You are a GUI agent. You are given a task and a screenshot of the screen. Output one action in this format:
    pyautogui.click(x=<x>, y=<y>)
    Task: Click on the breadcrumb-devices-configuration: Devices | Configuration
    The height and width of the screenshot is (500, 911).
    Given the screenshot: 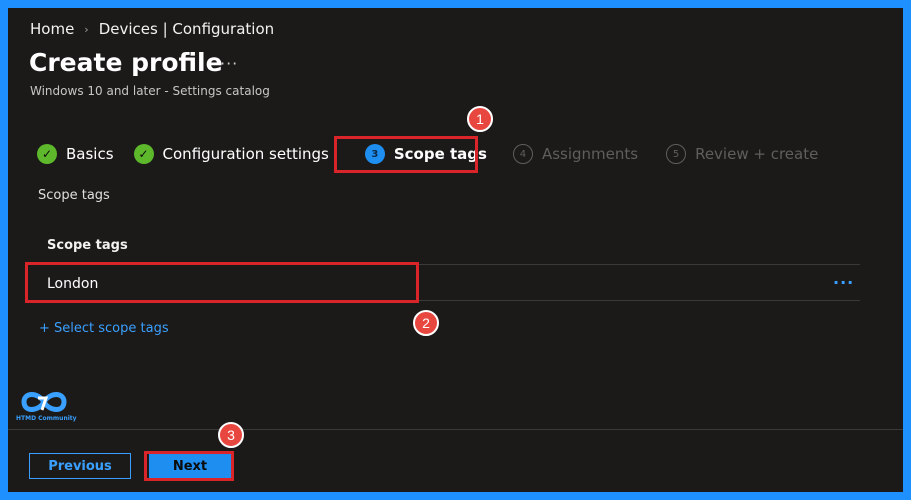 What is the action you would take?
    pyautogui.click(x=186, y=29)
    